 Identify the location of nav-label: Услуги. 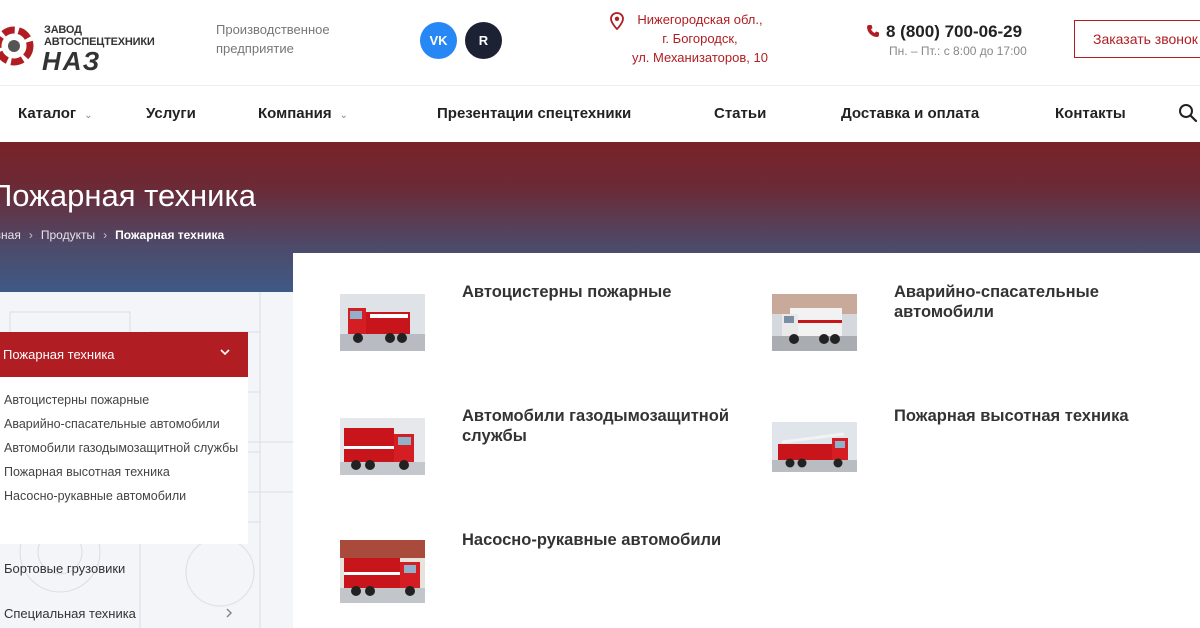
(171, 113).